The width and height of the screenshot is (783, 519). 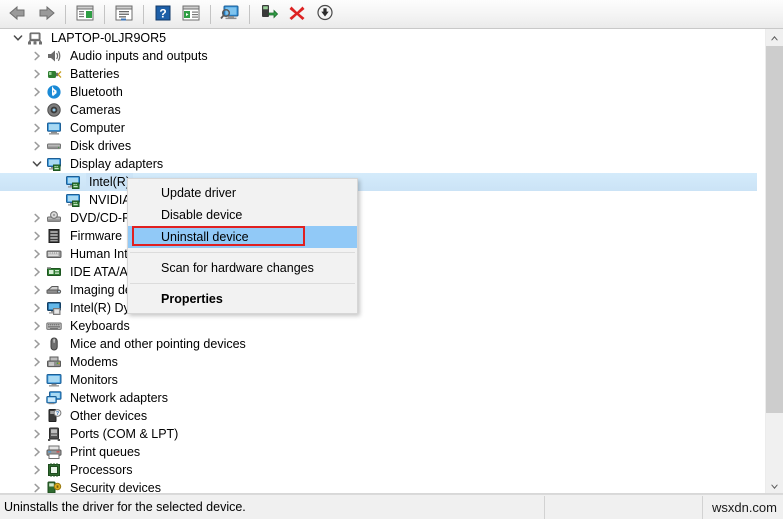 I want to click on scan-for-hardware-changes-button, so click(x=230, y=14).